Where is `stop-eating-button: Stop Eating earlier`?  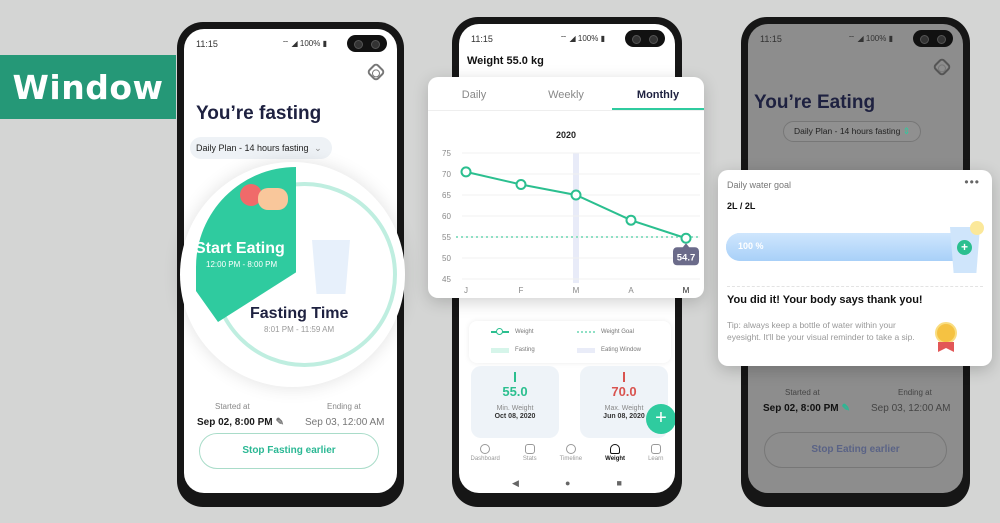 stop-eating-button: Stop Eating earlier is located at coordinates (855, 450).